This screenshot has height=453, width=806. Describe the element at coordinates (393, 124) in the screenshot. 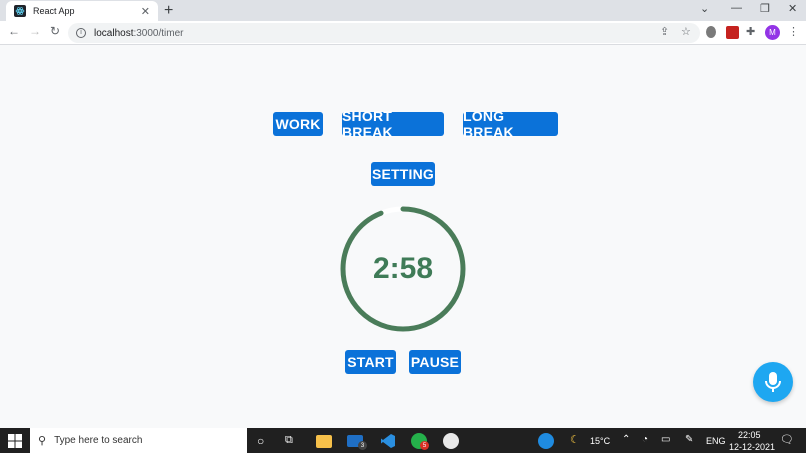

I see `short-break-button: SHORT BREAK` at that location.